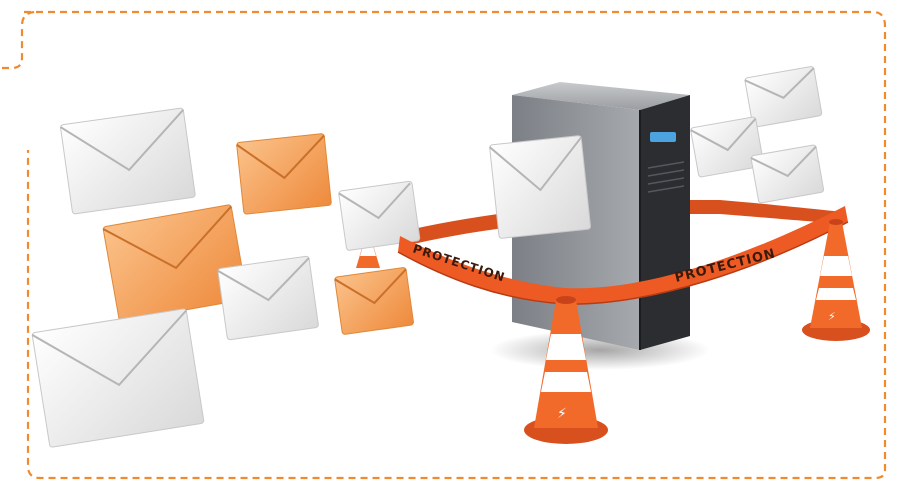 This screenshot has height=483, width=897. Describe the element at coordinates (127, 161) in the screenshot. I see `envelope-white-top-left` at that location.